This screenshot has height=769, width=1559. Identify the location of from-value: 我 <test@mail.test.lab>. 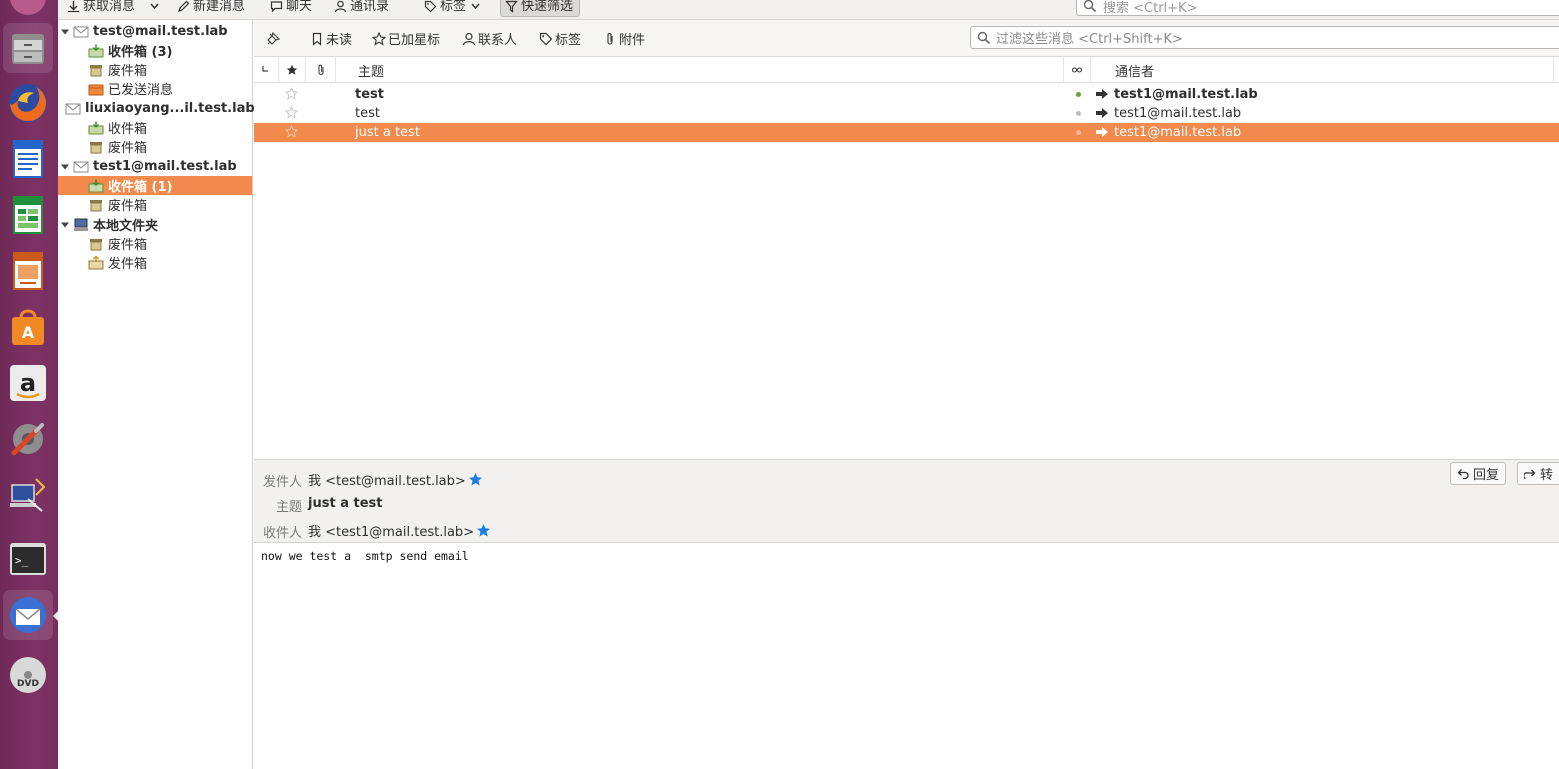
(395, 479).